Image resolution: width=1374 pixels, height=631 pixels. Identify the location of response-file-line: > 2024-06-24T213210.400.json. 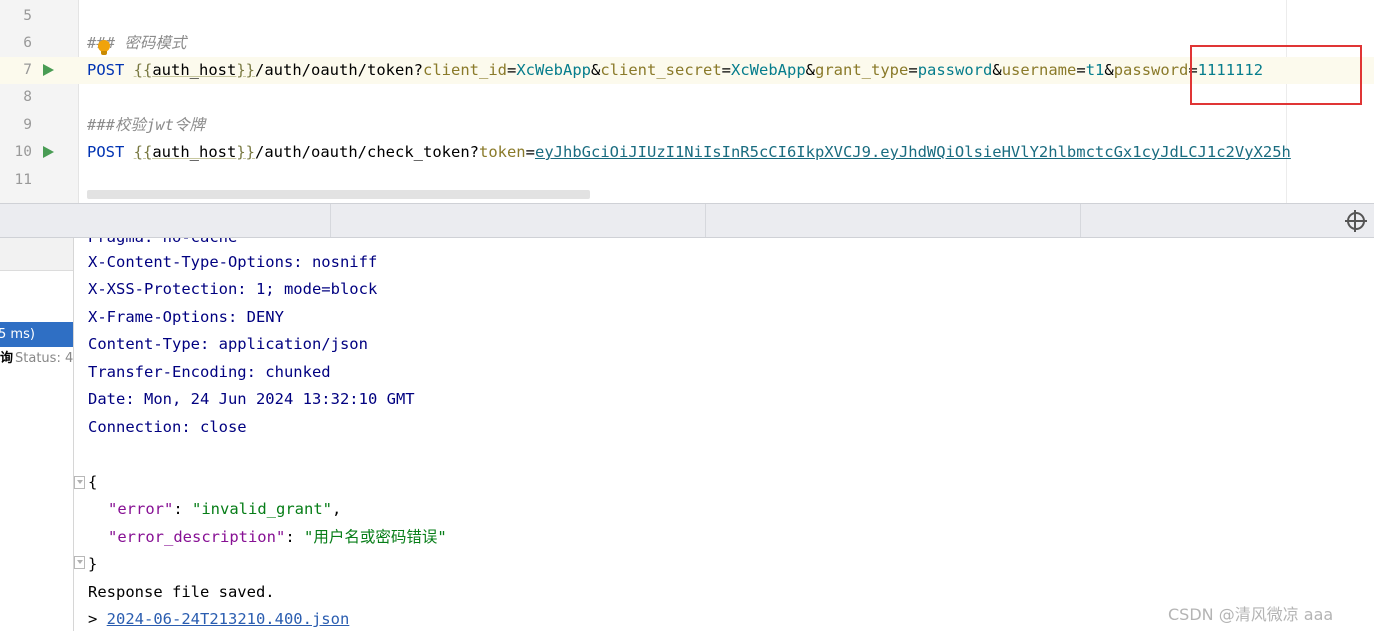
(218, 618).